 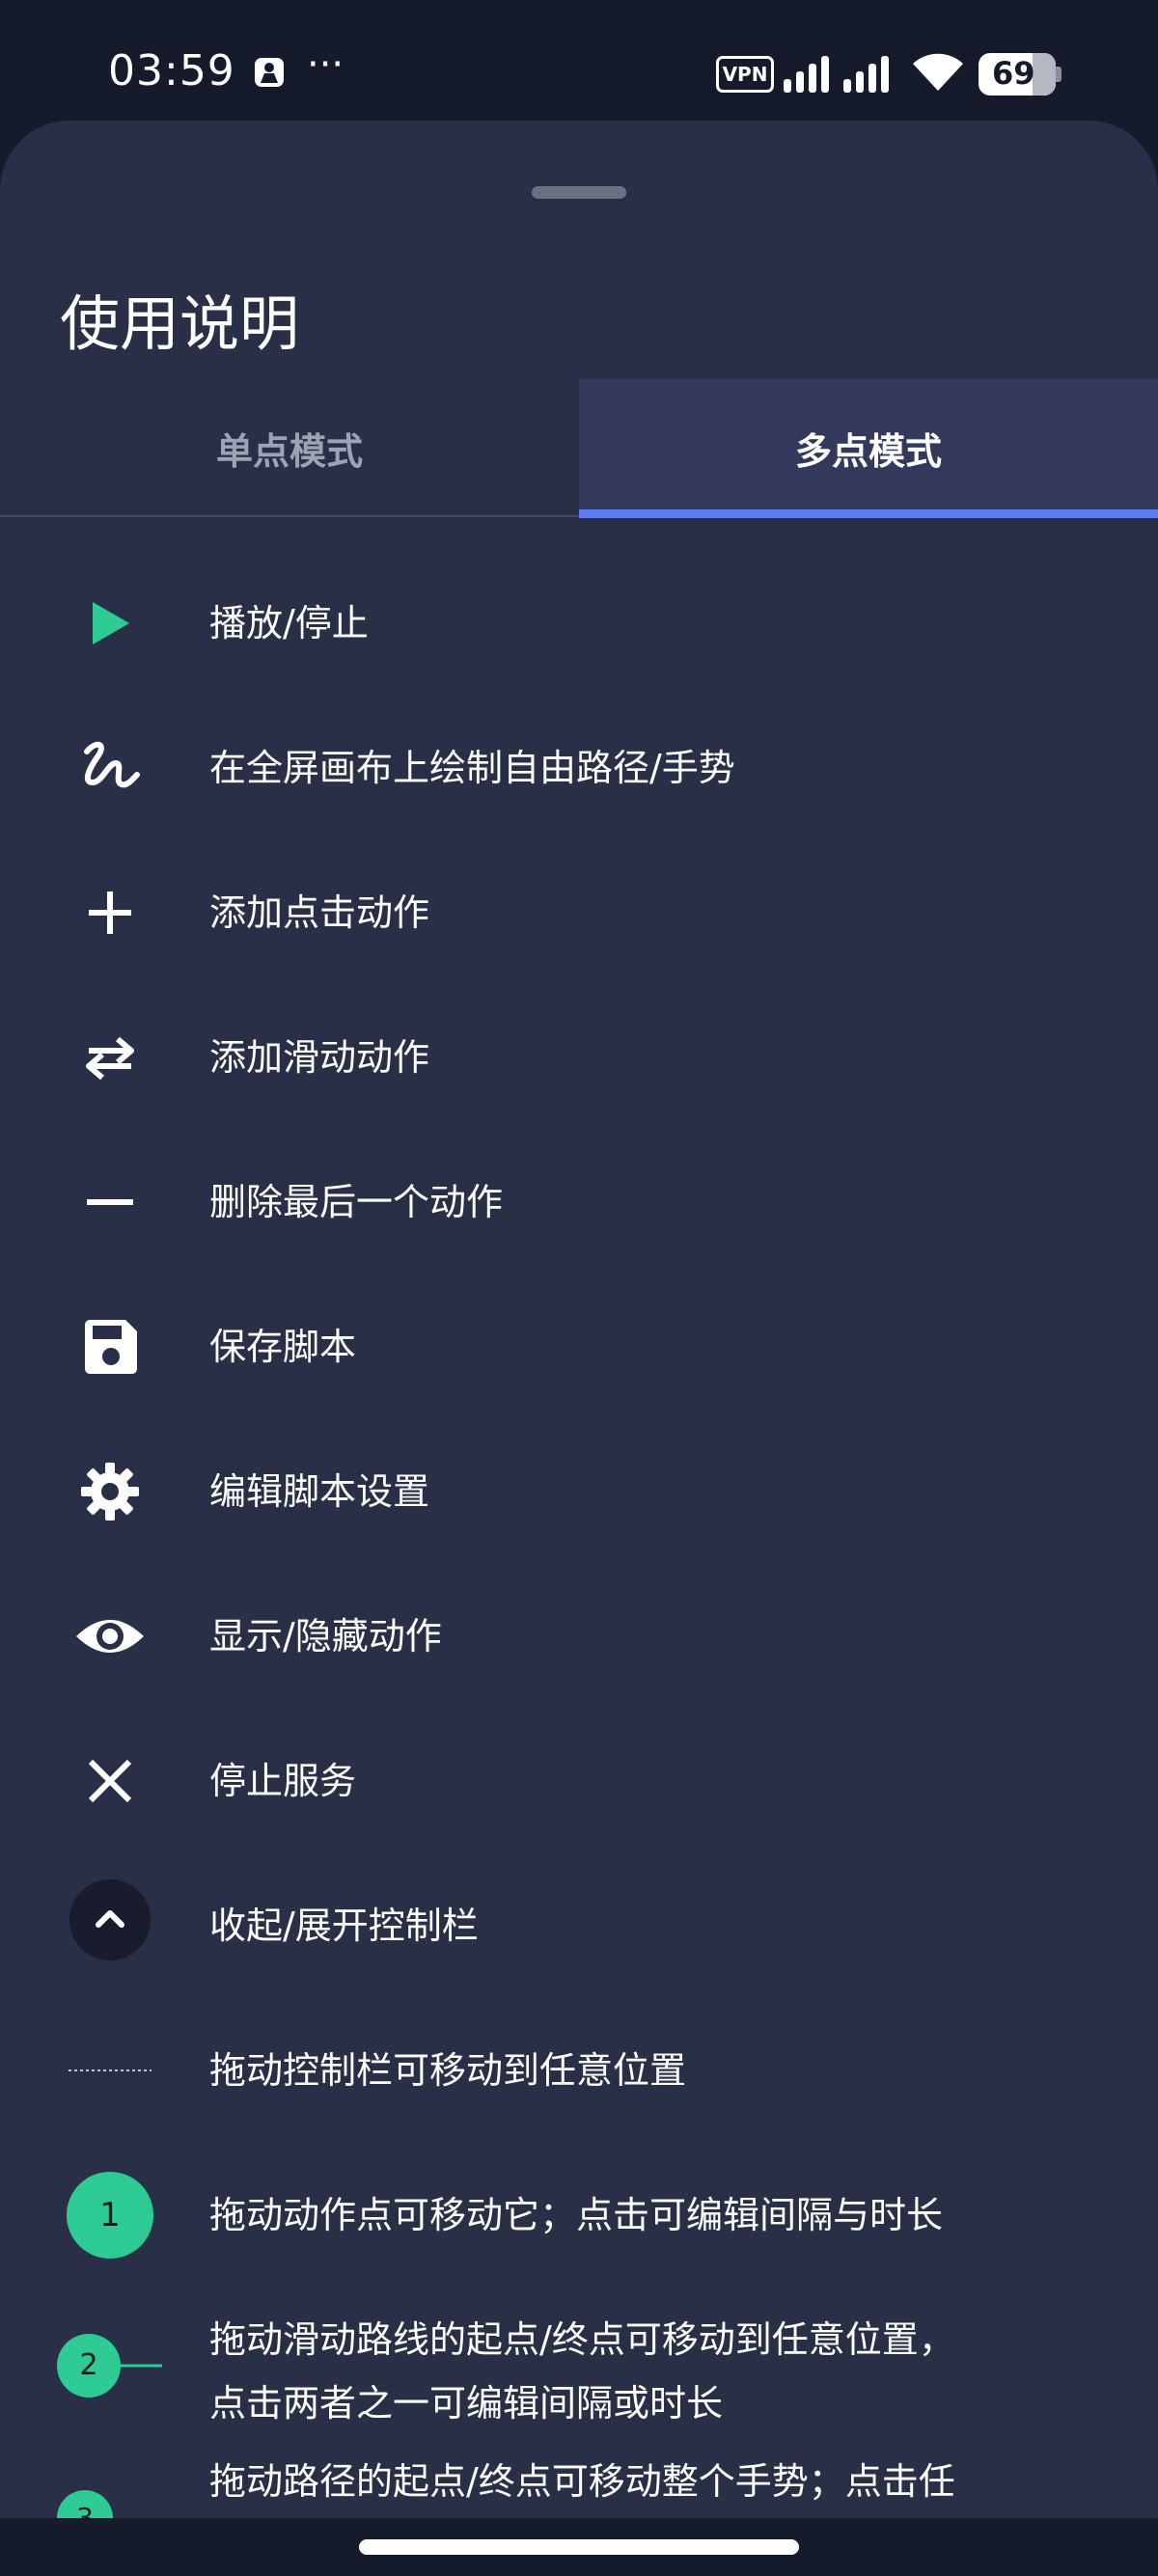 I want to click on drag-line-icon, so click(x=110, y=2070).